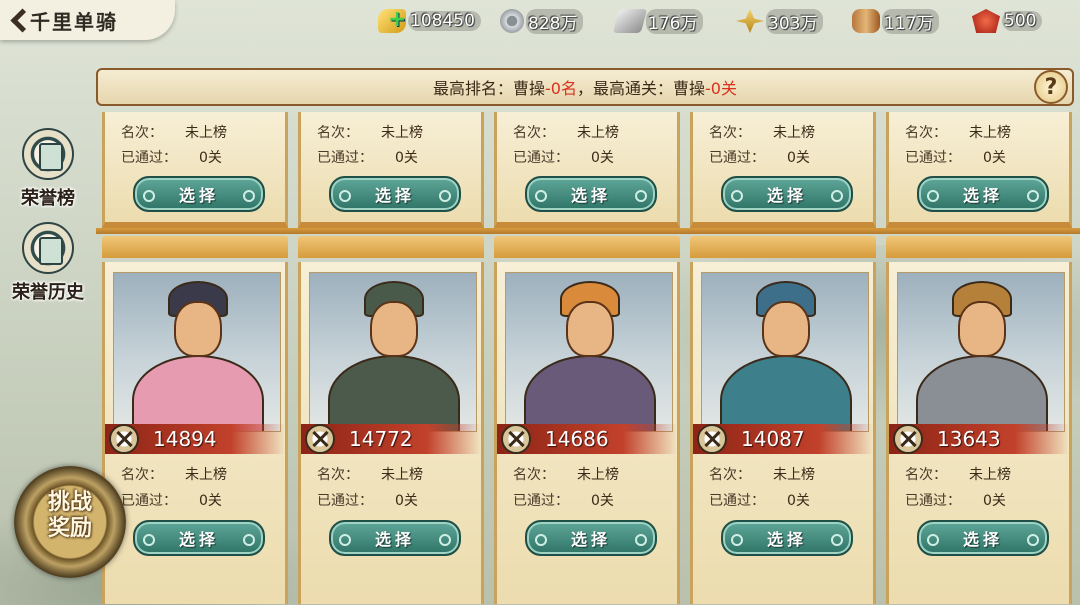 This screenshot has width=1080, height=605. Describe the element at coordinates (780, 21) in the screenshot. I see `resource-grain: 303万` at that location.